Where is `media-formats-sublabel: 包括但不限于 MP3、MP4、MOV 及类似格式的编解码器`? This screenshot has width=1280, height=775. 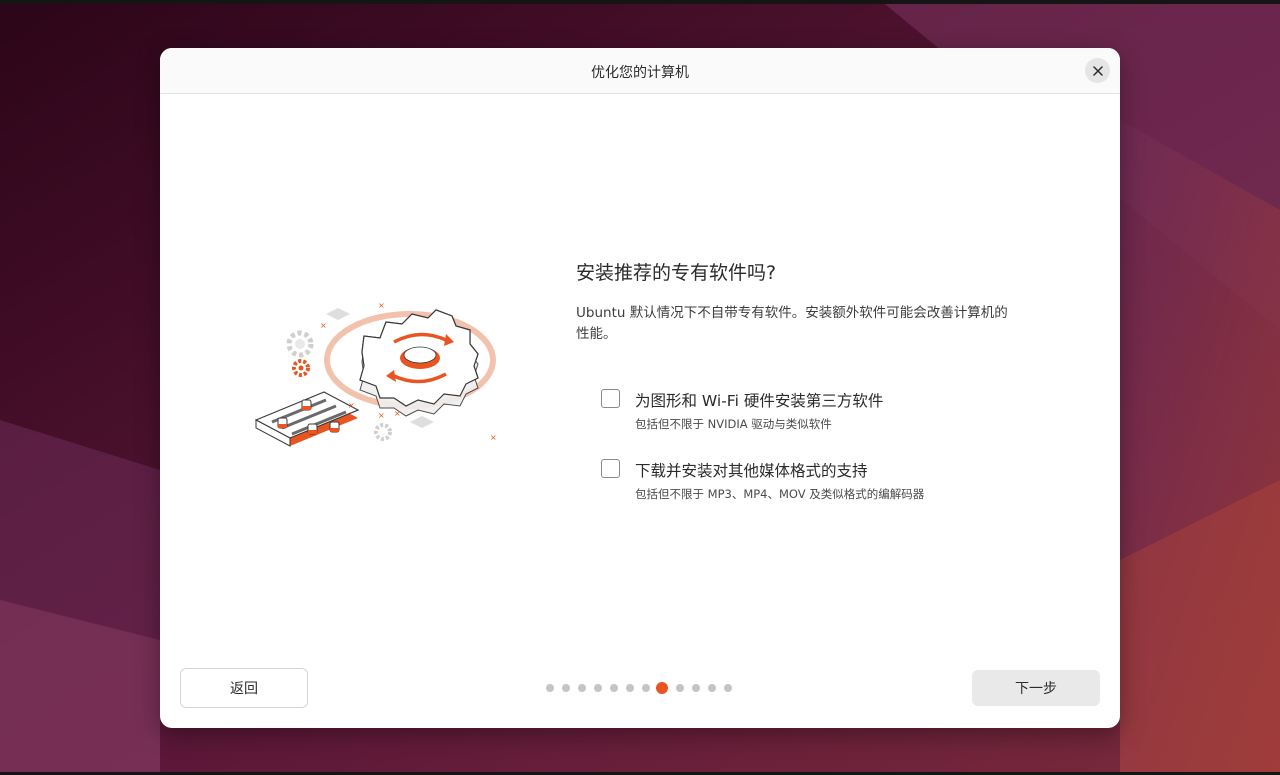 media-formats-sublabel: 包括但不限于 MP3、MP4、MOV 及类似格式的编解码器 is located at coordinates (780, 494).